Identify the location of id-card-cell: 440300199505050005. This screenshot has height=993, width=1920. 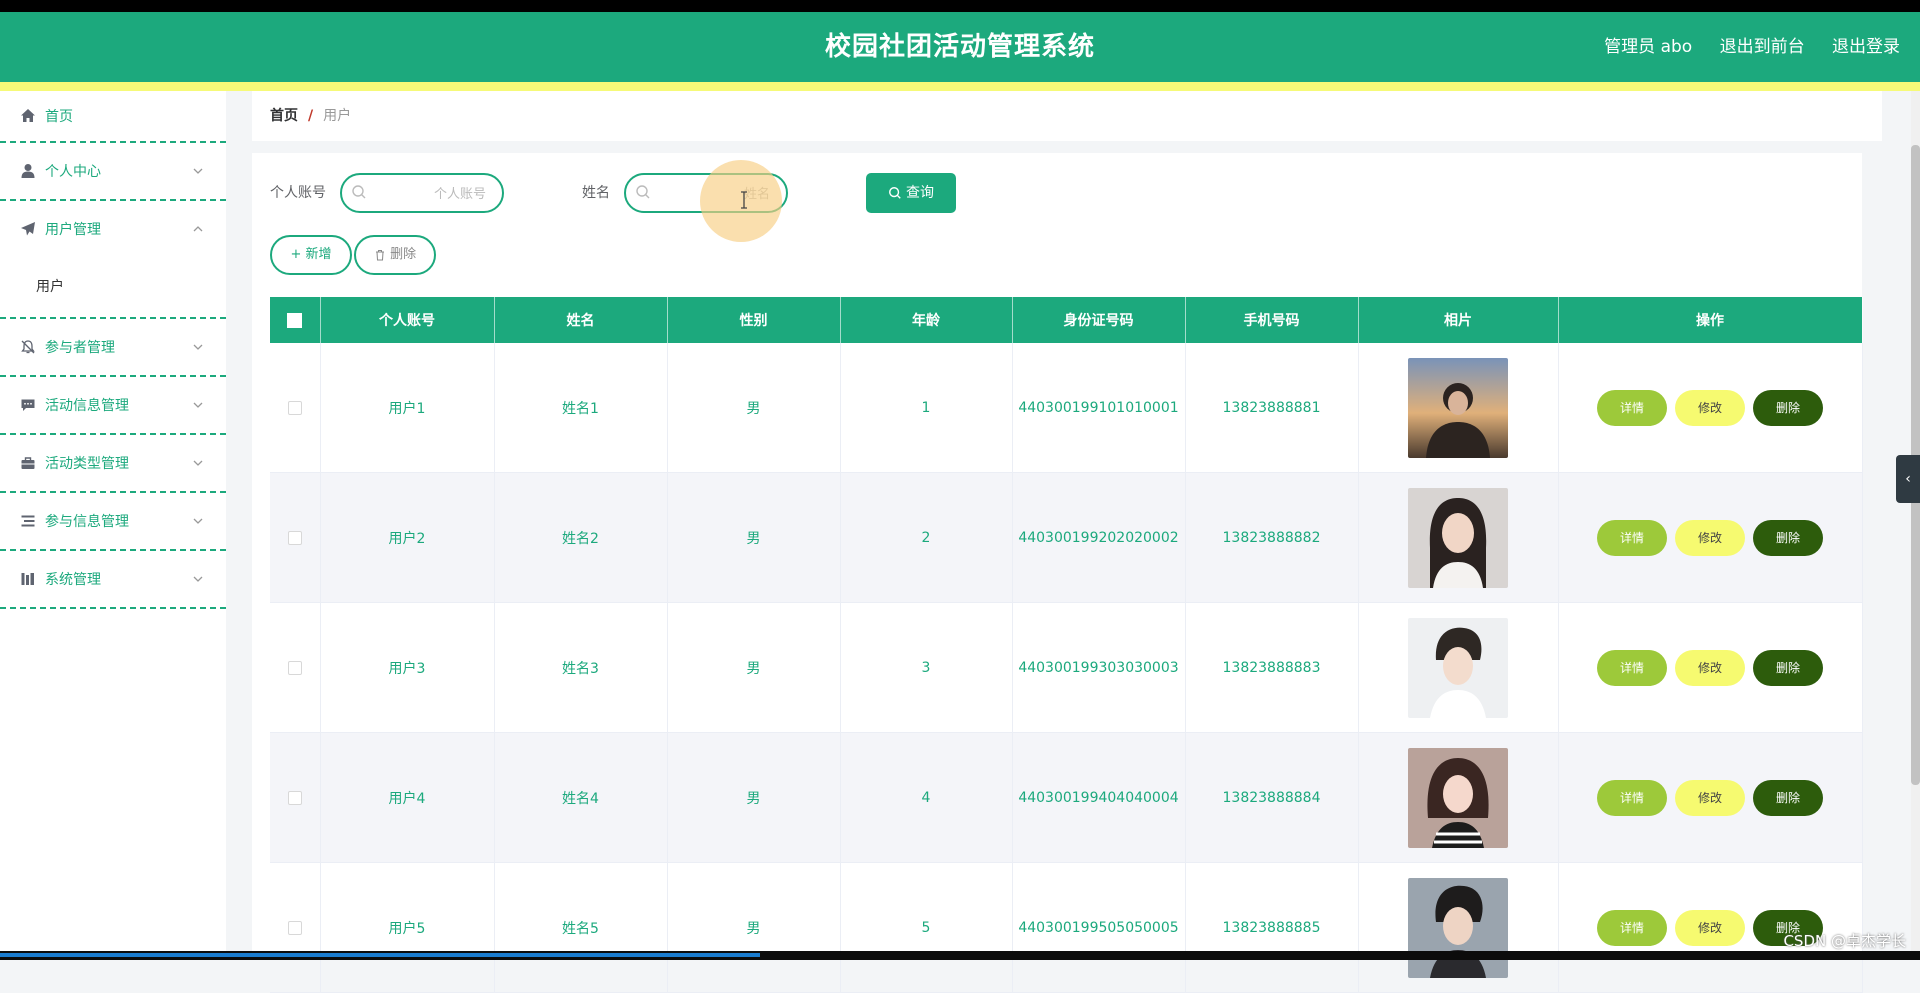
(1099, 927).